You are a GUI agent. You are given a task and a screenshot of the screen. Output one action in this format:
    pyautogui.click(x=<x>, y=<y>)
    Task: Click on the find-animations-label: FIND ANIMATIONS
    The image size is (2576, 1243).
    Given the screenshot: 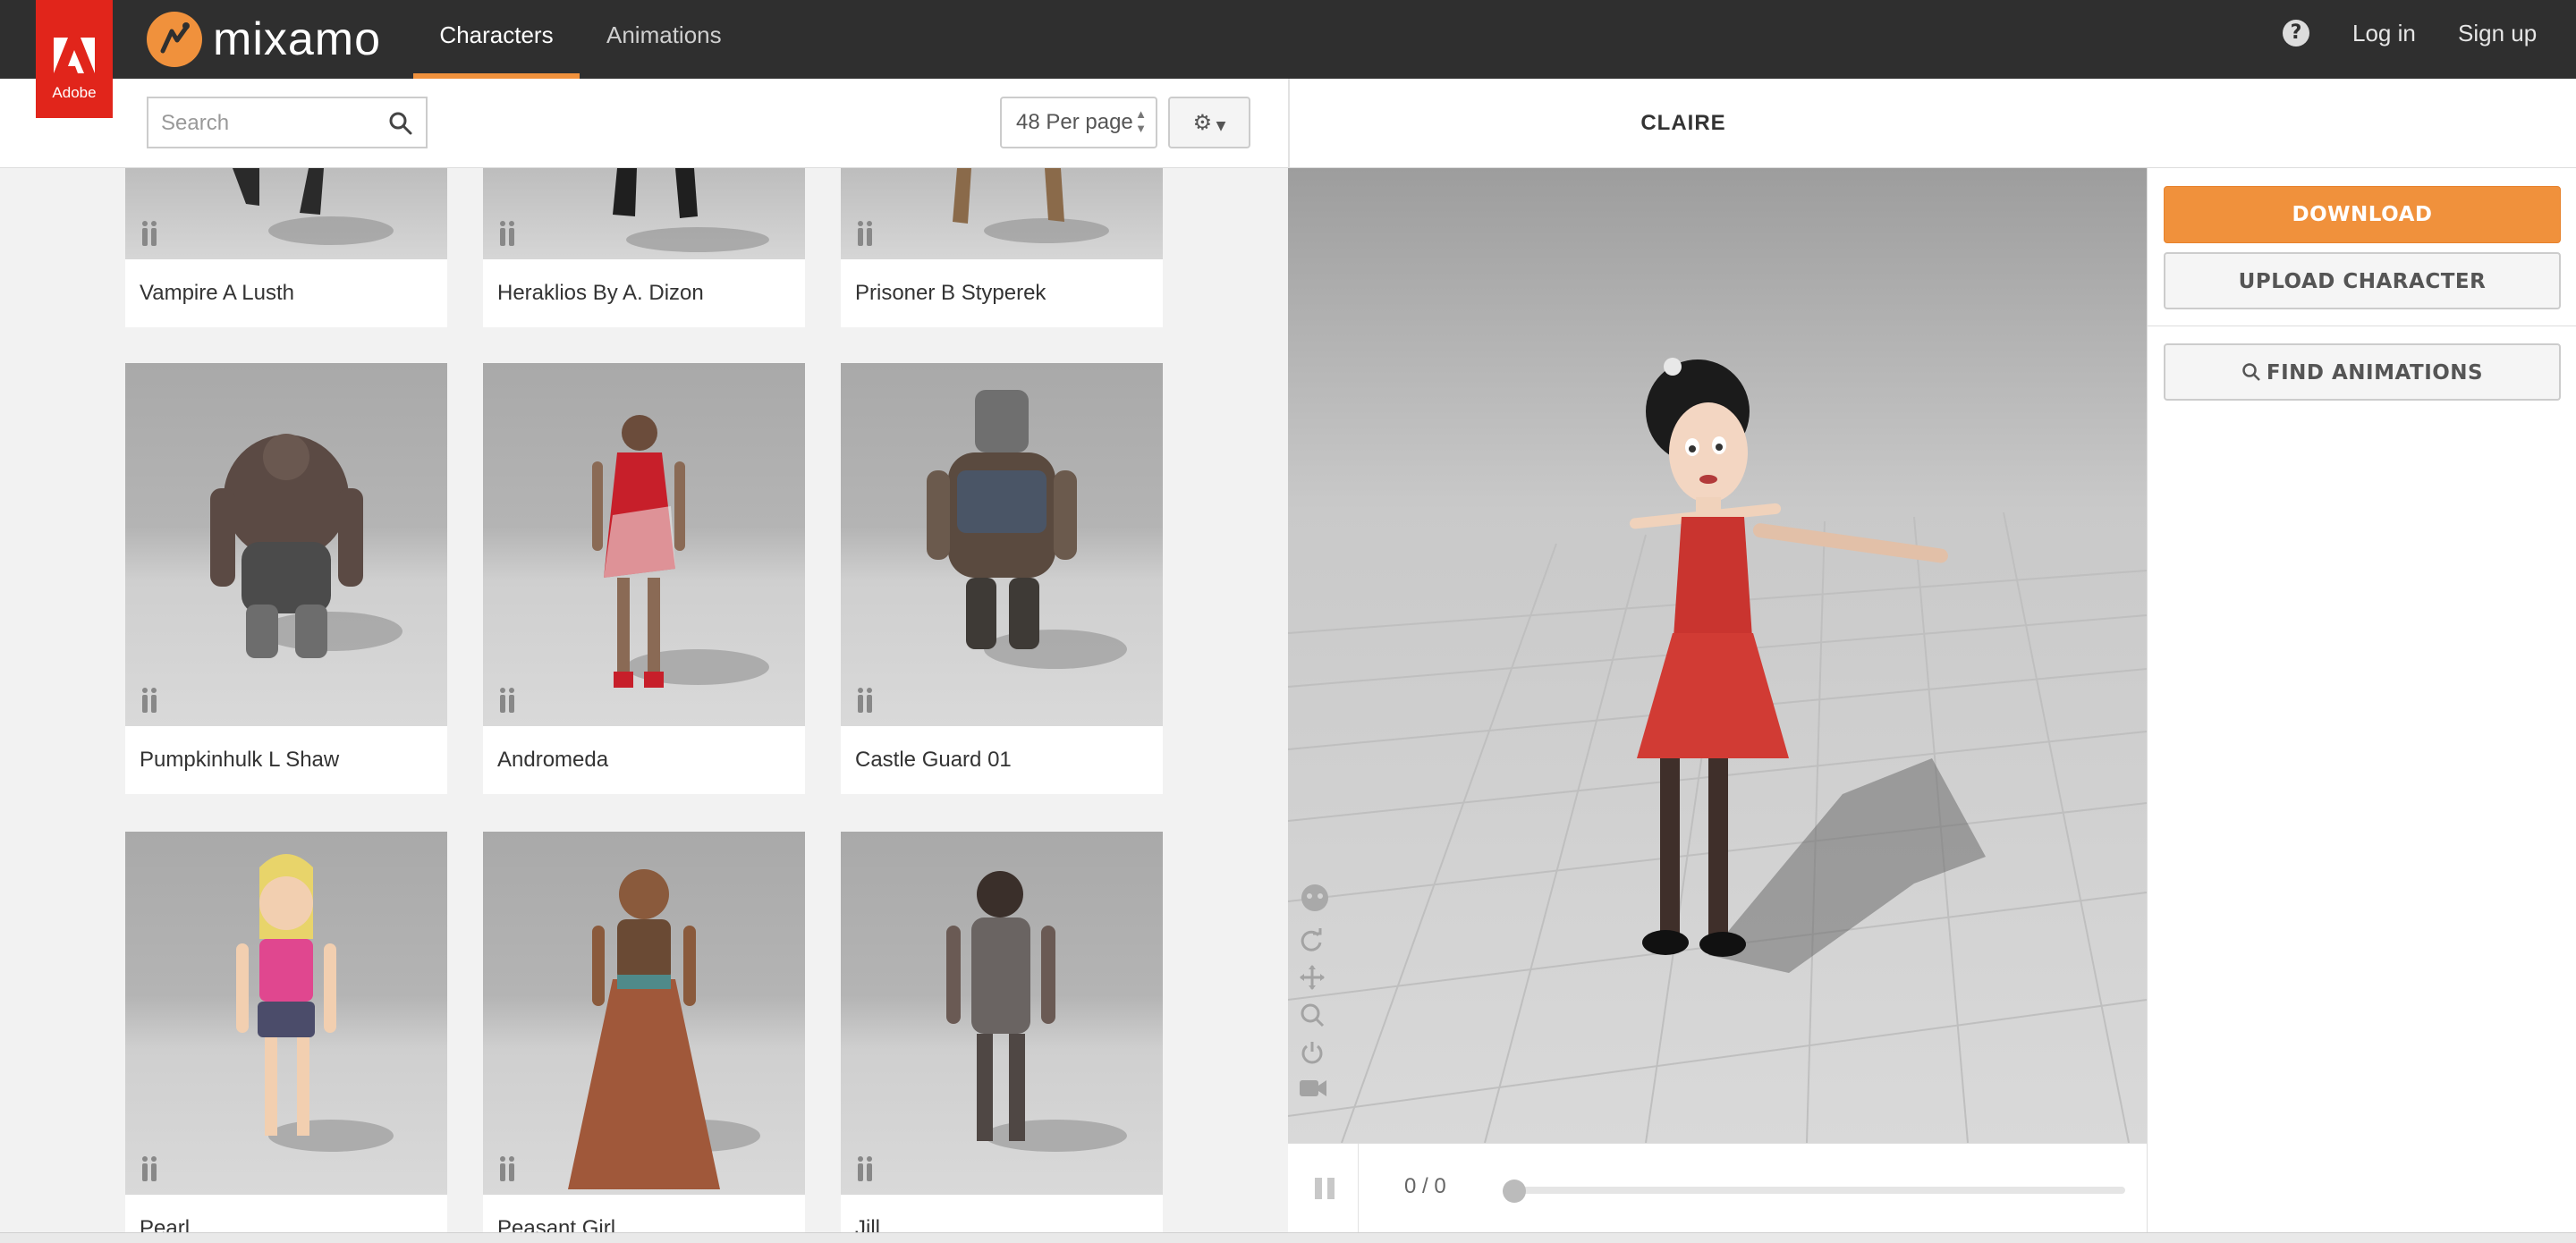 What is the action you would take?
    pyautogui.click(x=2375, y=373)
    